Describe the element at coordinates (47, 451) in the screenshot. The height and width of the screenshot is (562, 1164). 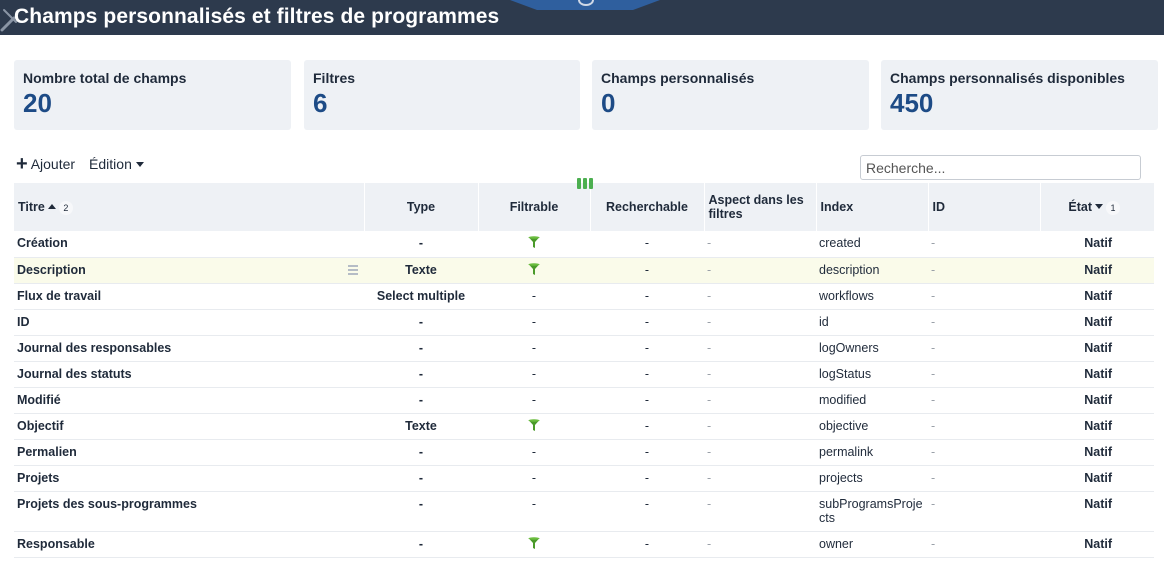
I see `cell-title-text: Permalien` at that location.